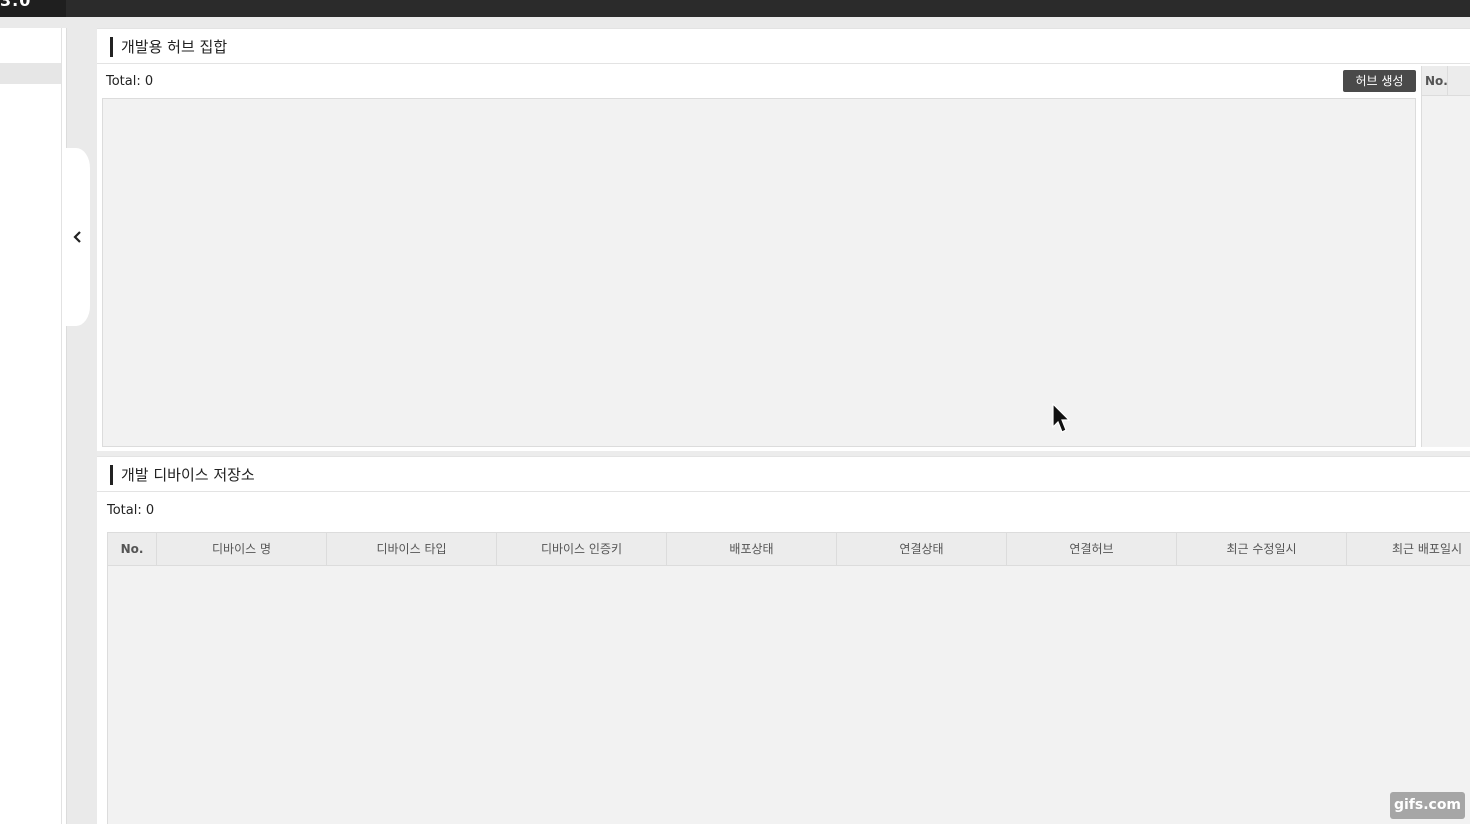  I want to click on device-total-count: Total: 0, so click(131, 510).